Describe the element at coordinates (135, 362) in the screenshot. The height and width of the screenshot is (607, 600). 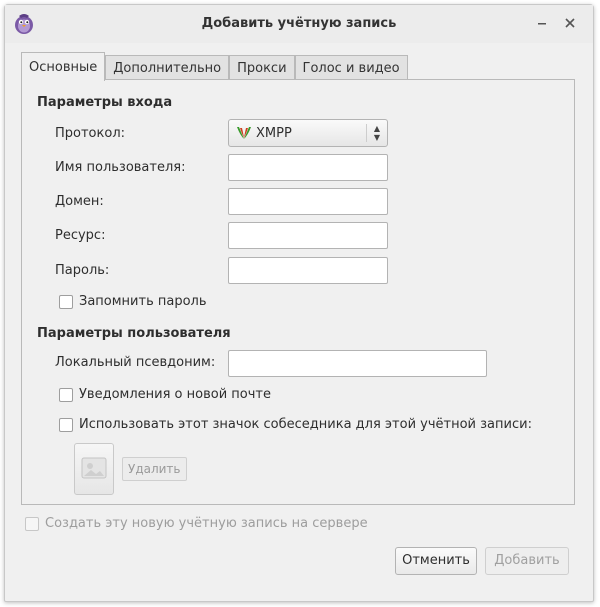
I see `local-alias-label: Локальный псевдоним:` at that location.